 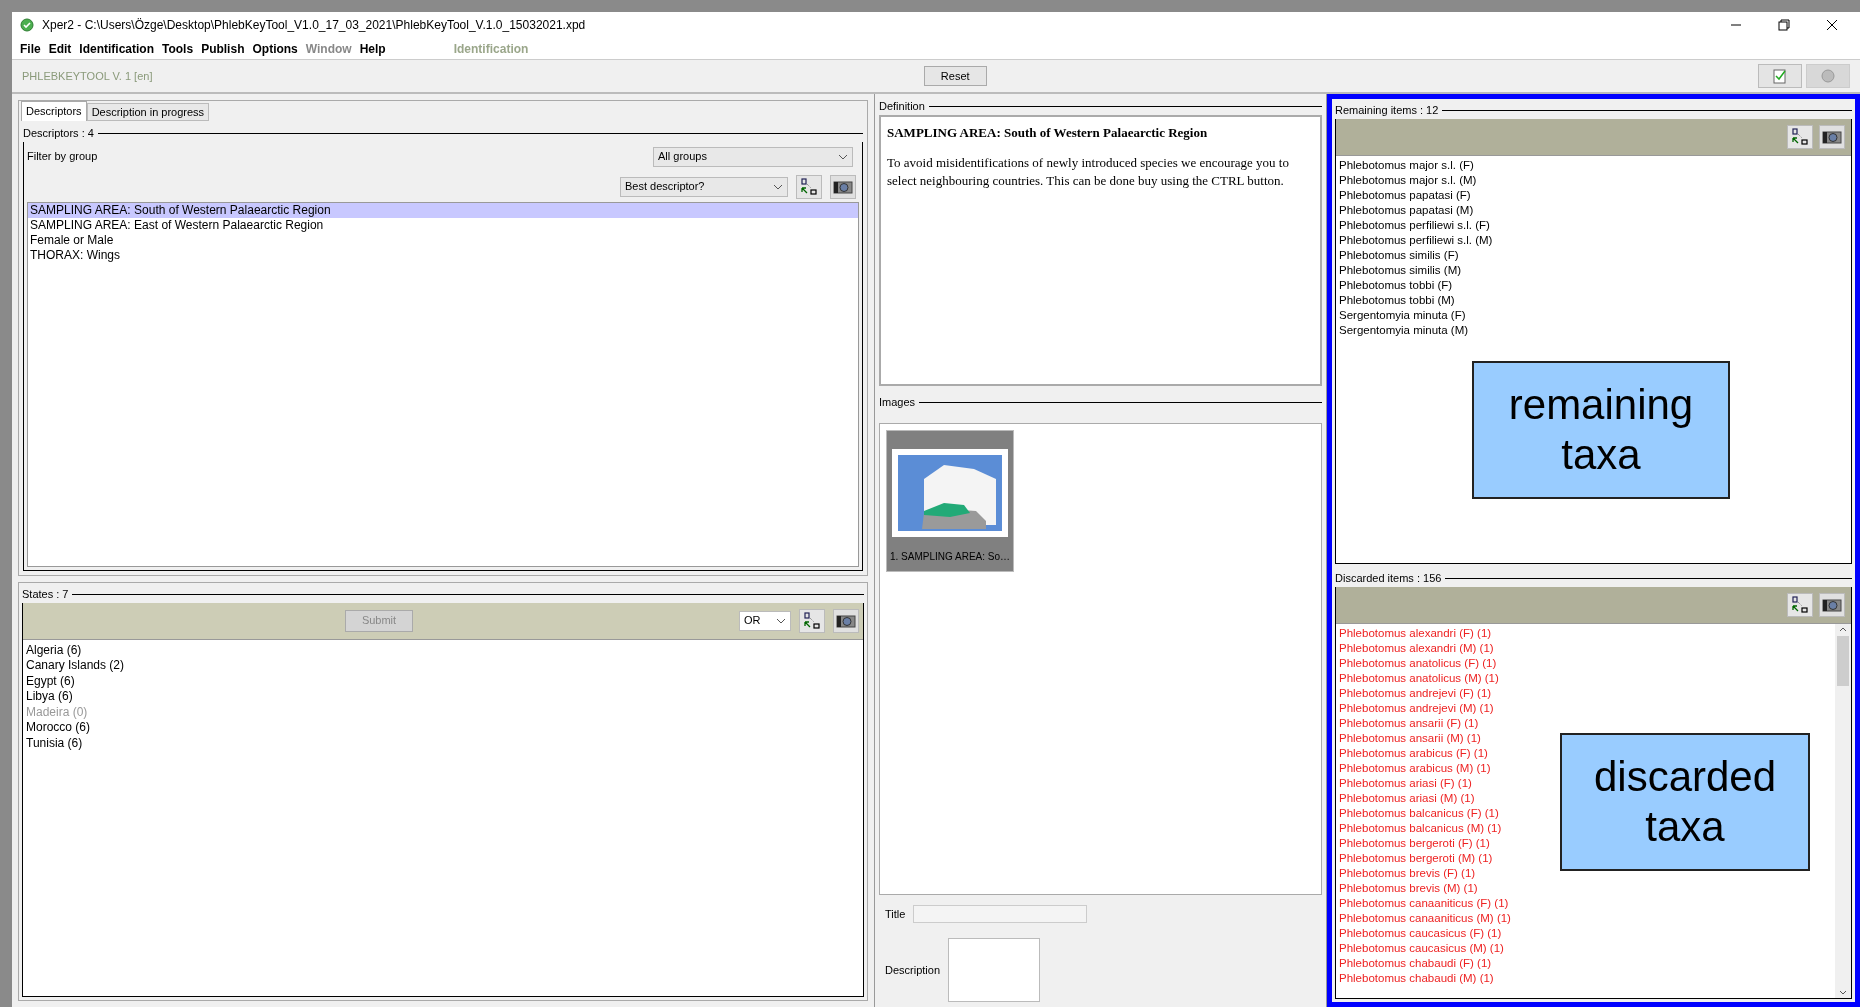 I want to click on title-field, so click(x=1000, y=914).